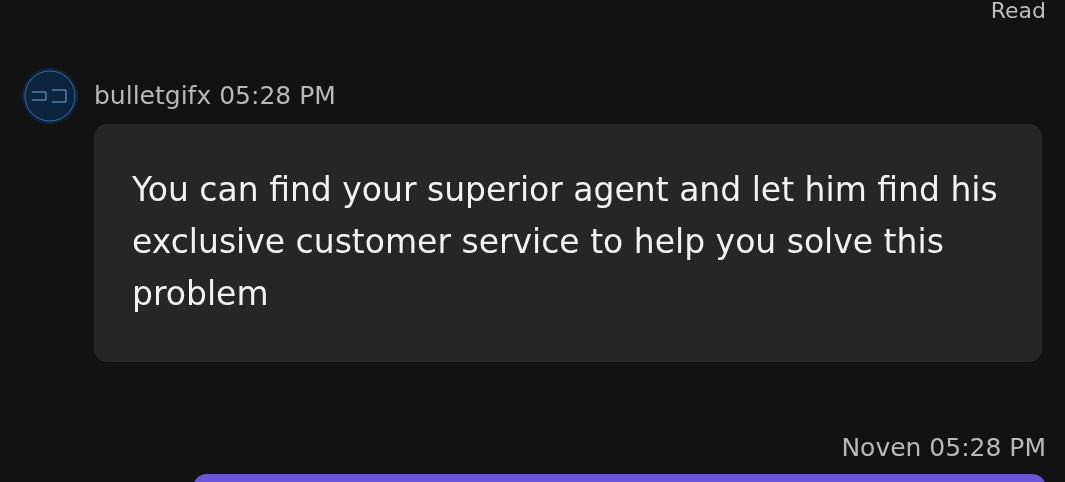  What do you see at coordinates (215, 96) in the screenshot?
I see `message-meta: bulletgifx 05:28 PM` at bounding box center [215, 96].